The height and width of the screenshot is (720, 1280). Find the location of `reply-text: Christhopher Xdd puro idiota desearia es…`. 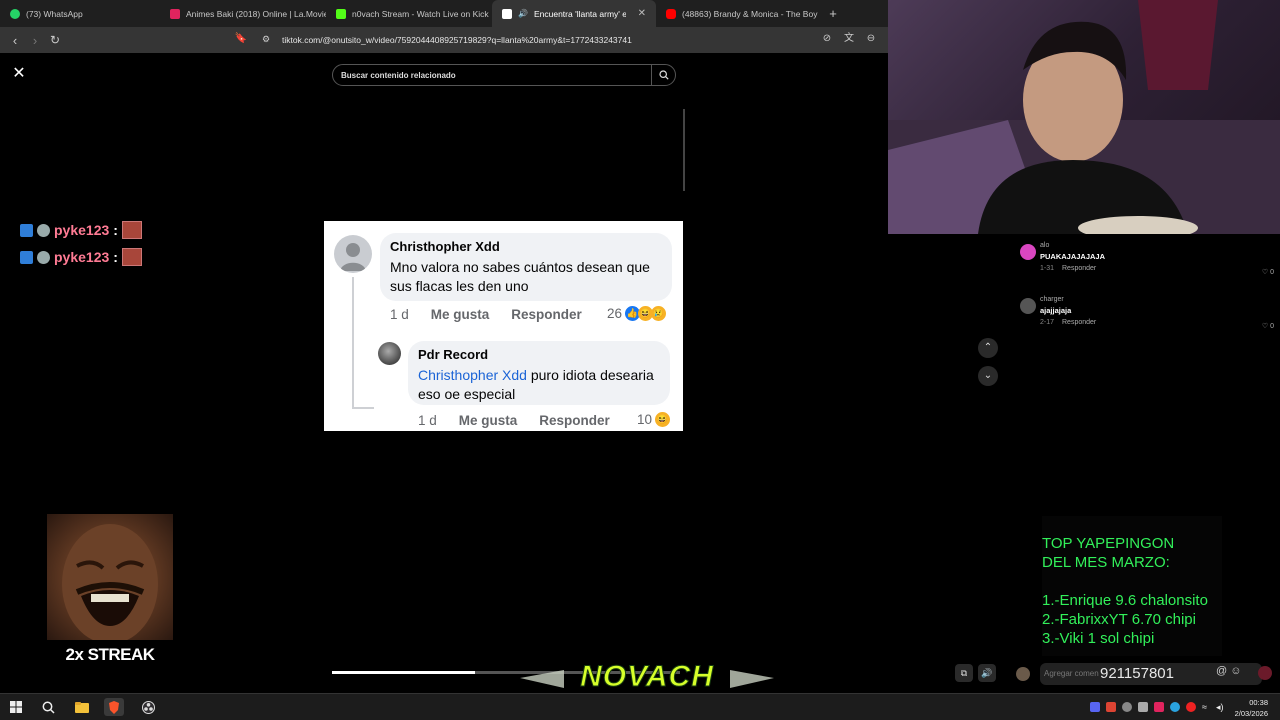

reply-text: Christhopher Xdd puro idiota desearia es… is located at coordinates (539, 385).